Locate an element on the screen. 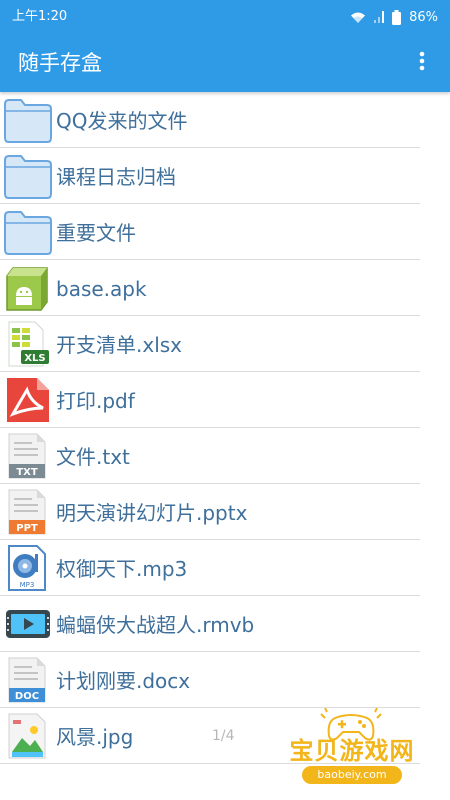 This screenshot has height=800, width=450. file-name: QQ发来的文件 is located at coordinates (122, 121).